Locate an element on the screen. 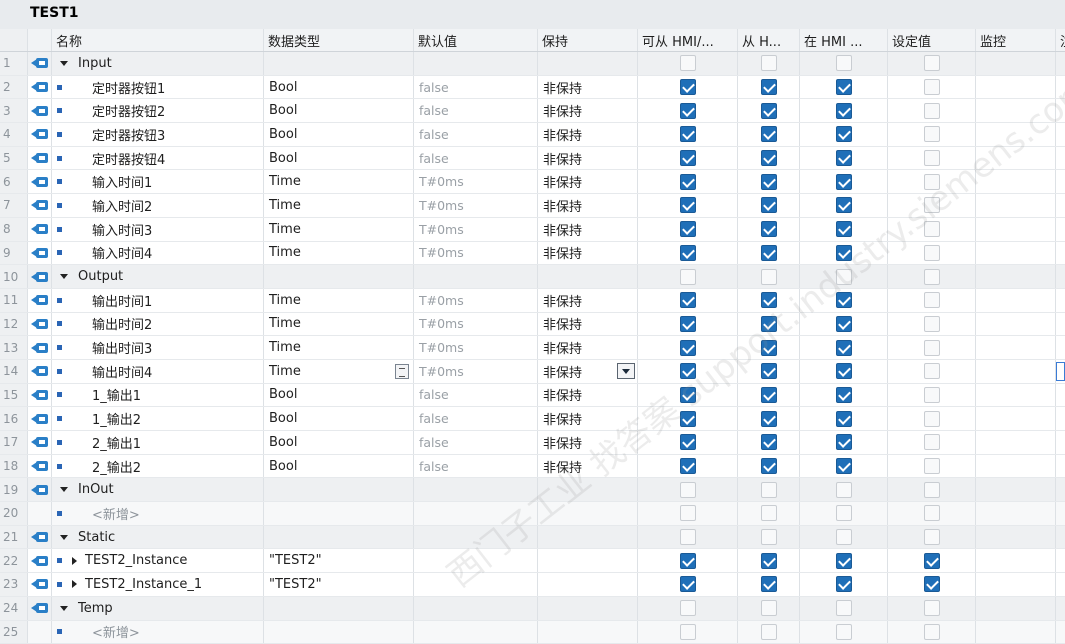 This screenshot has height=644, width=1065. name-cell: 输入时间4 is located at coordinates (158, 253).